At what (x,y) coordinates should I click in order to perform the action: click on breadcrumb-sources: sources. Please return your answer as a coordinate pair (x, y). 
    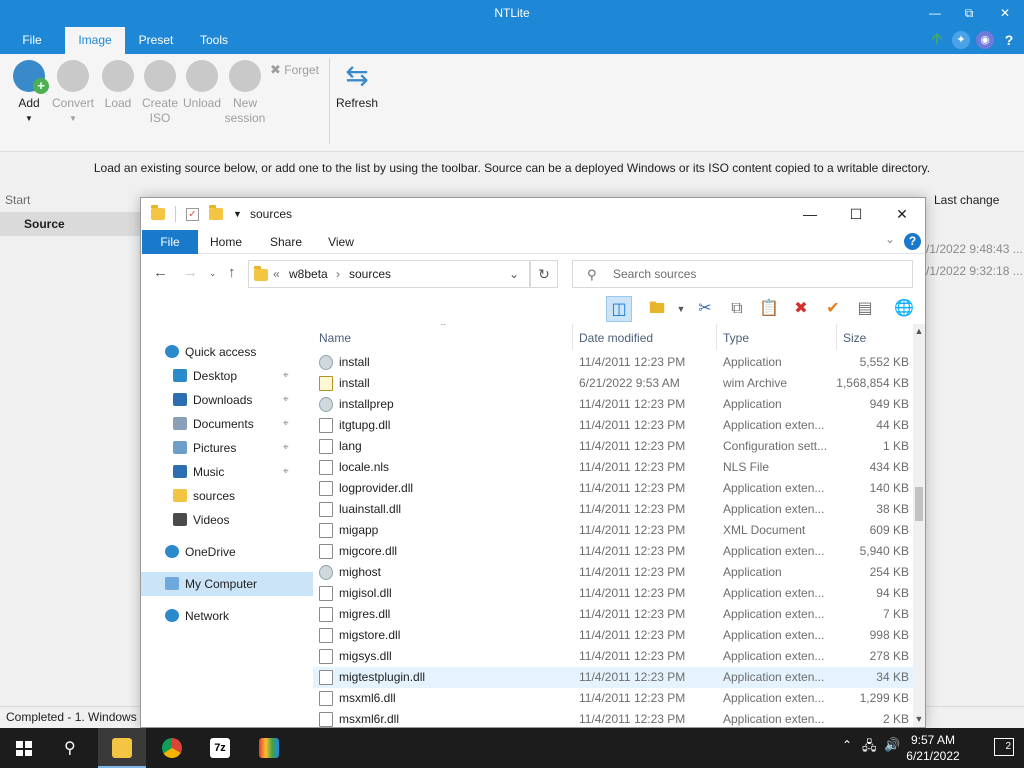
    Looking at the image, I should click on (370, 274).